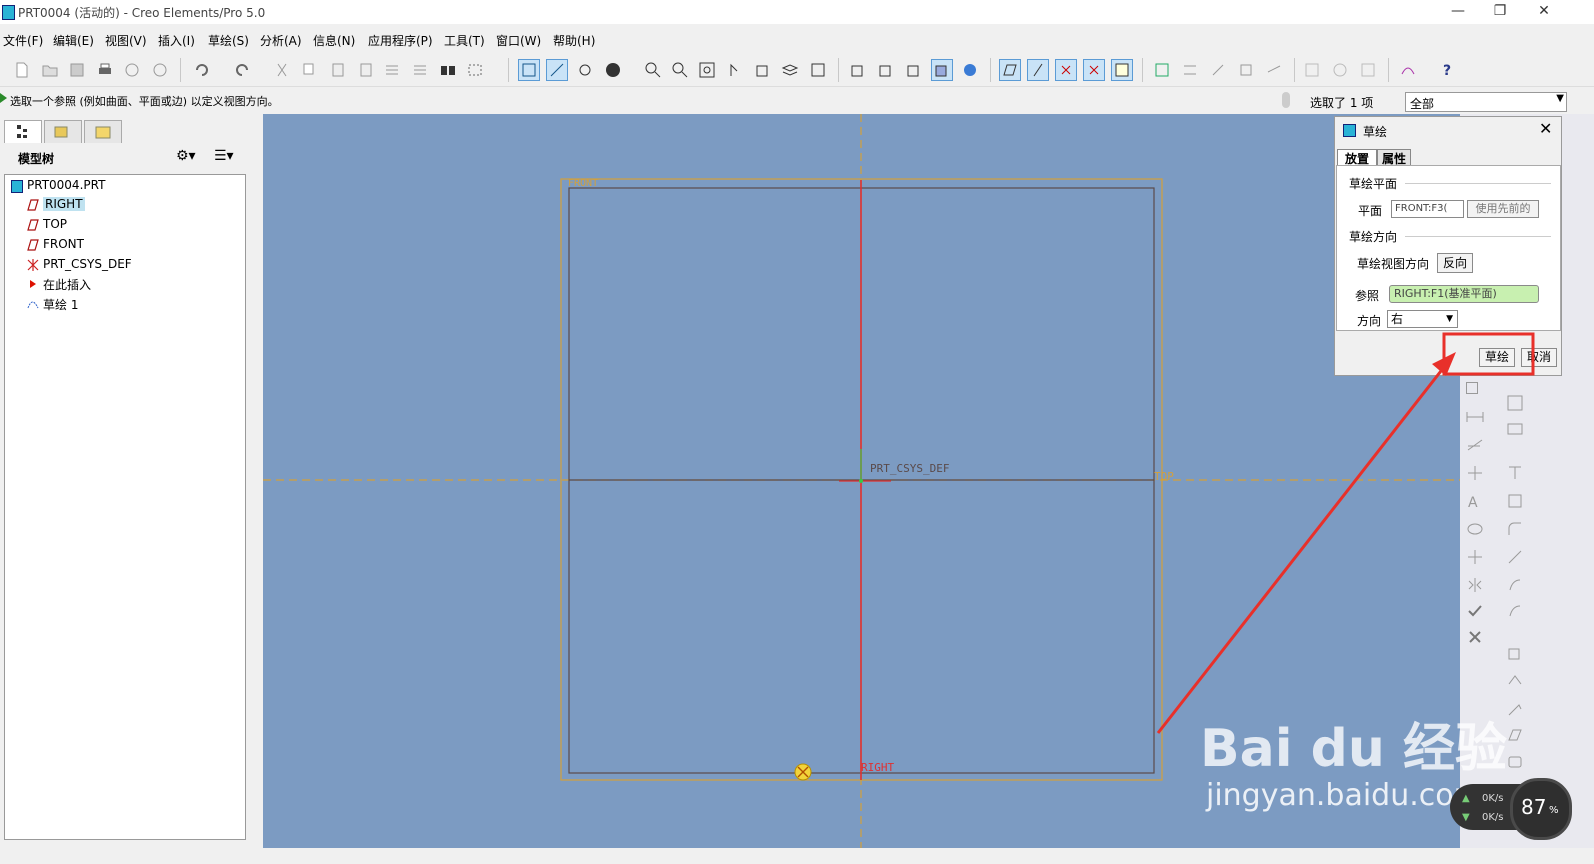  Describe the element at coordinates (464, 40) in the screenshot. I see `menu-tools: 工具(T)` at that location.